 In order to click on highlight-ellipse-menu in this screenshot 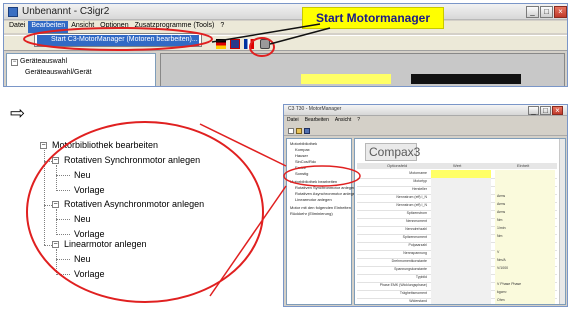, I will do `click(118, 39)`.